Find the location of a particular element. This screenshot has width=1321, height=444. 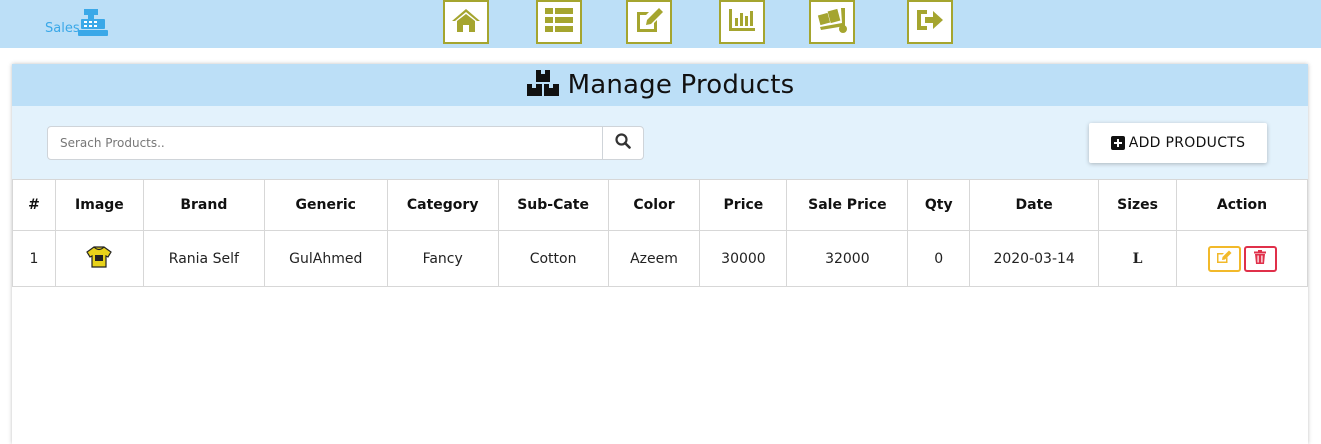

table-row: 1 Rania Self GulAhmed Fancy Cotton Azeem is located at coordinates (660, 258).